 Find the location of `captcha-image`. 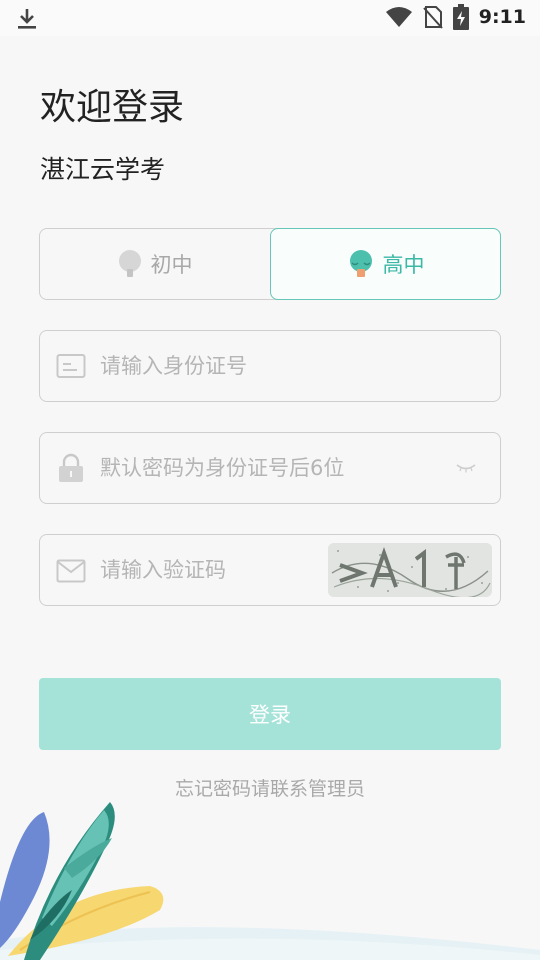

captcha-image is located at coordinates (410, 570).